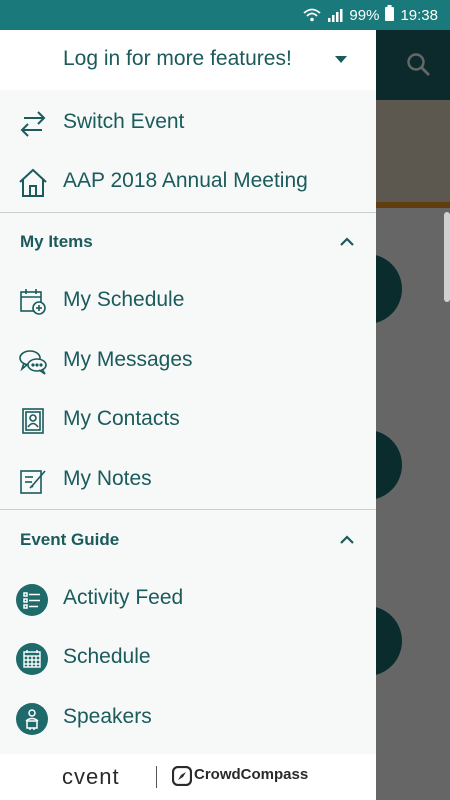 The image size is (450, 800). Describe the element at coordinates (419, 15) in the screenshot. I see `clock: 19:38` at that location.